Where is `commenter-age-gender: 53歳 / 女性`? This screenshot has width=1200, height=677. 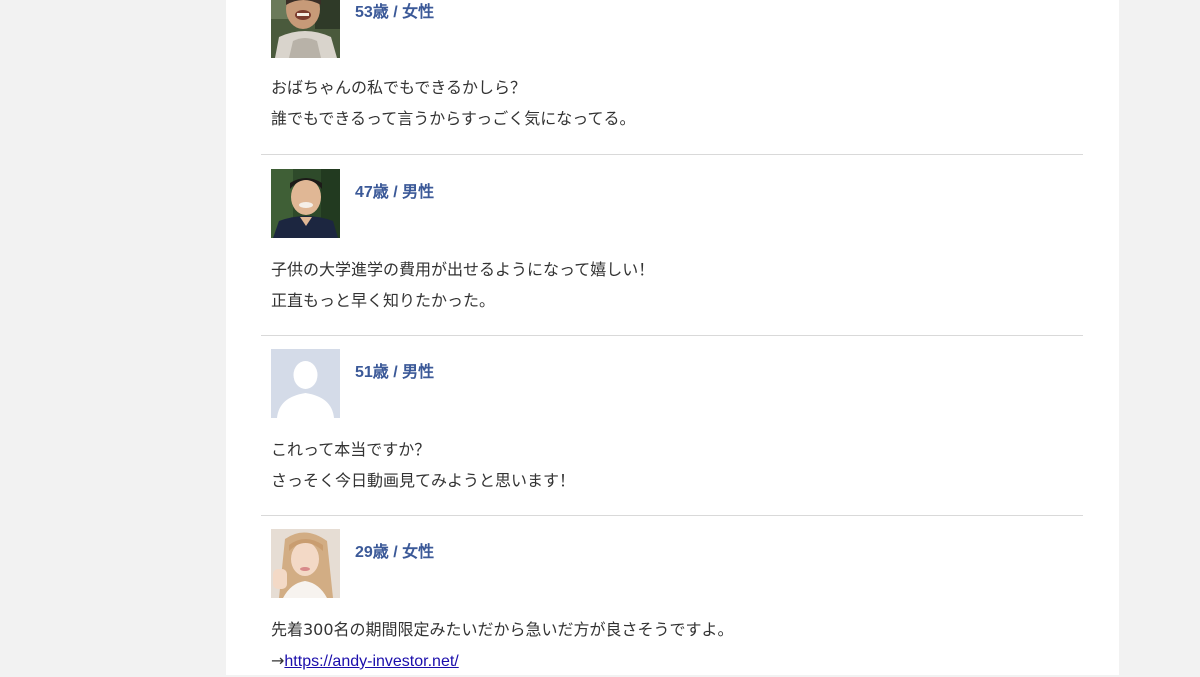
commenter-age-gender: 53歳 / 女性 is located at coordinates (395, 12).